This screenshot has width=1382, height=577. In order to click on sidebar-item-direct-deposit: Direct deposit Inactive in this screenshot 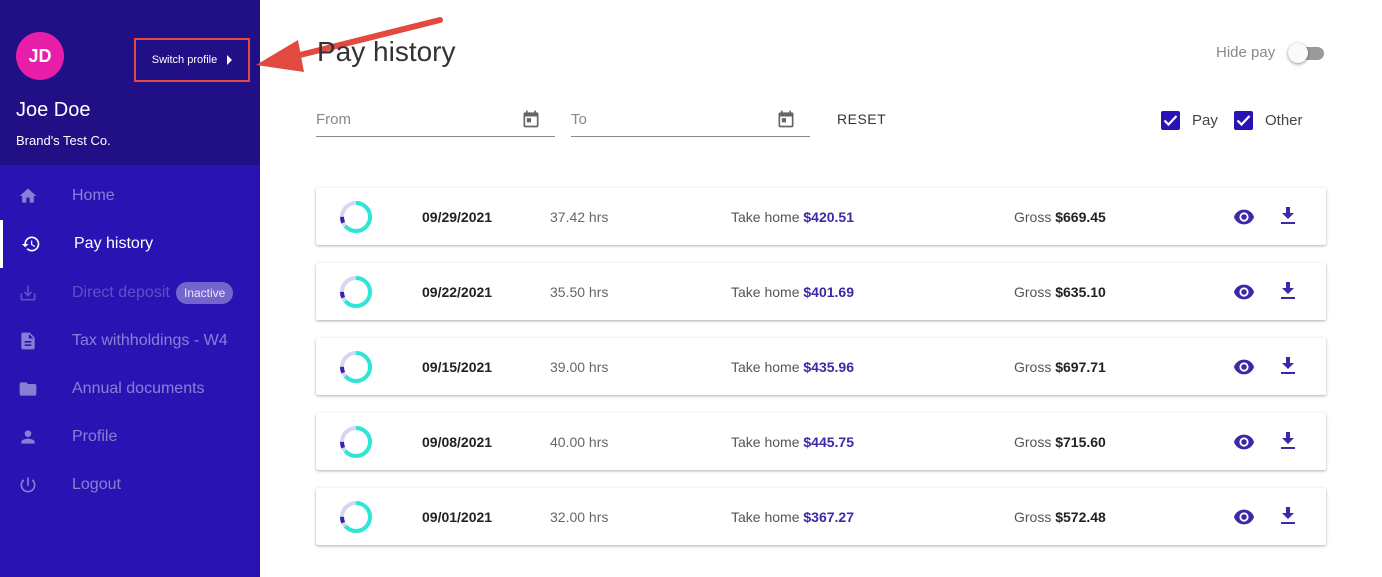, I will do `click(130, 293)`.